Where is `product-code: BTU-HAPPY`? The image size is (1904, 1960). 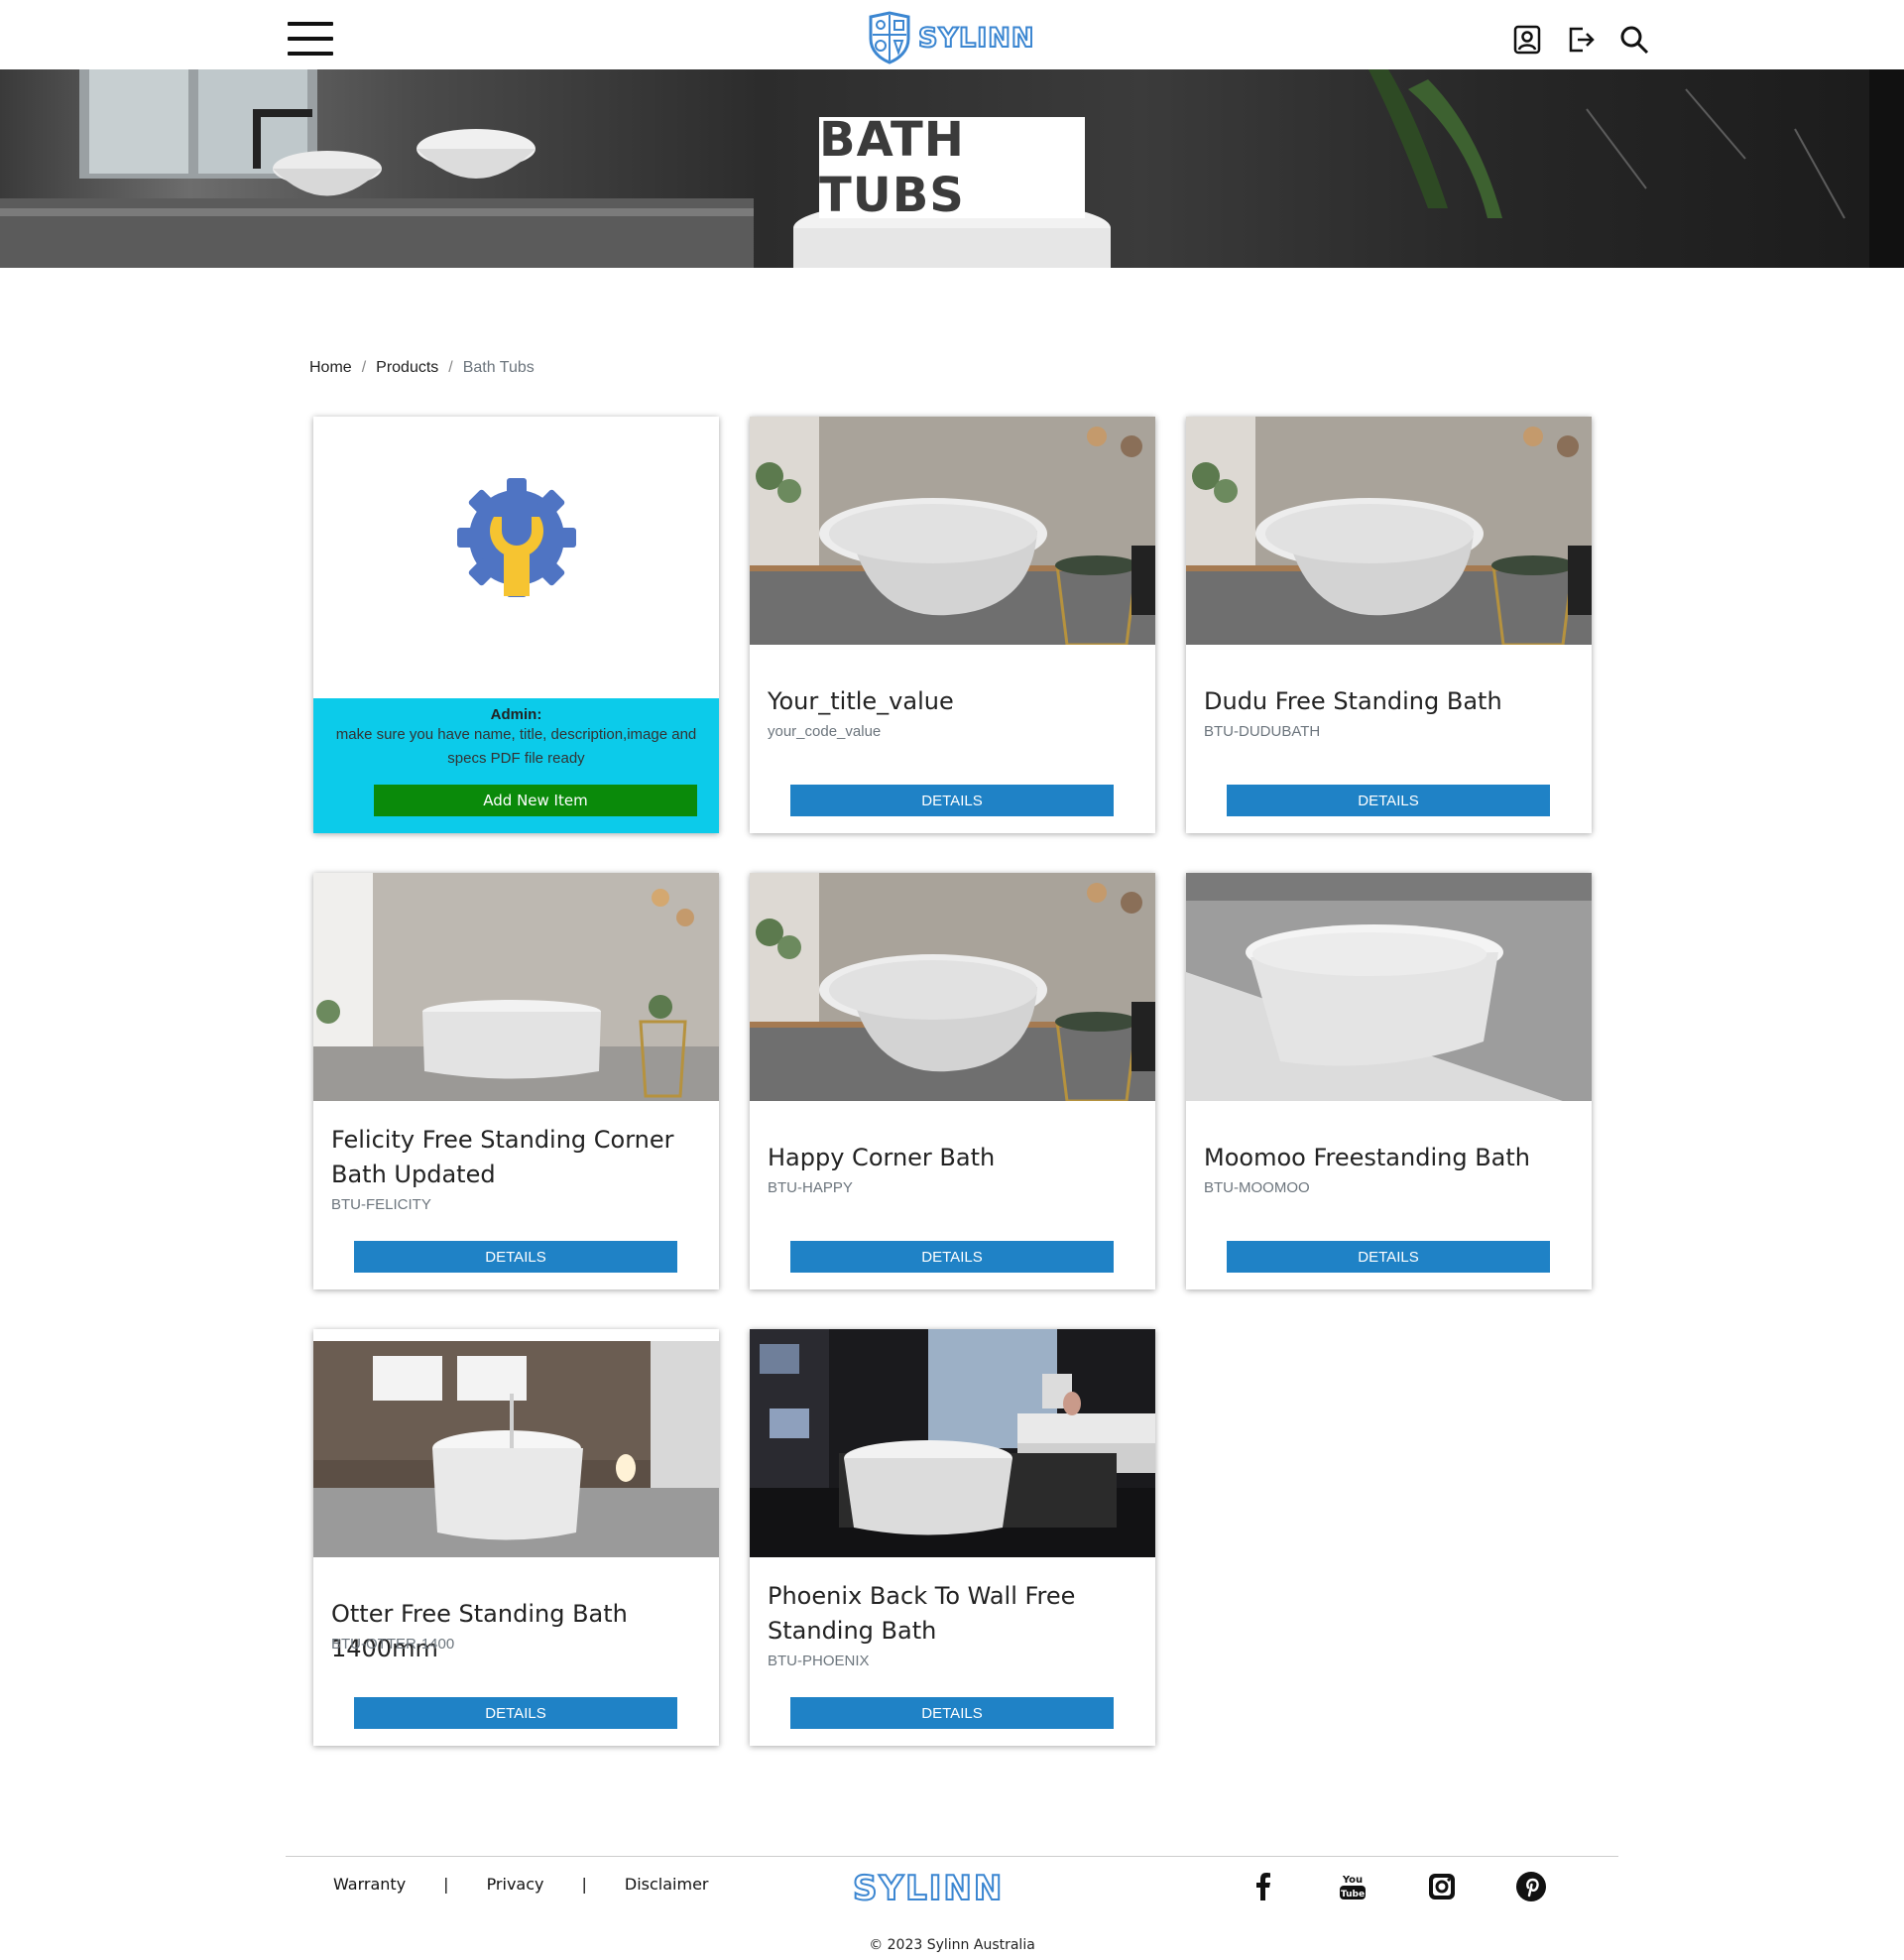 product-code: BTU-HAPPY is located at coordinates (810, 1187).